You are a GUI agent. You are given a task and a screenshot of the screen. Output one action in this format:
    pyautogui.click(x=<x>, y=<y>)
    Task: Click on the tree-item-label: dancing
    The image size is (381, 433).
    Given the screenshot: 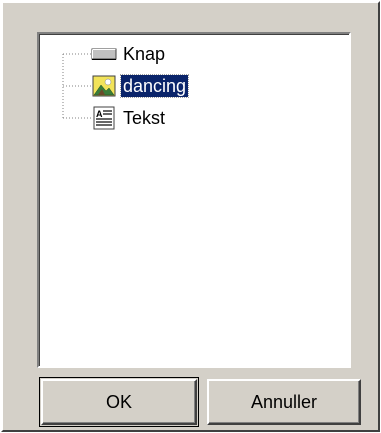 What is the action you would take?
    pyautogui.click(x=154, y=86)
    